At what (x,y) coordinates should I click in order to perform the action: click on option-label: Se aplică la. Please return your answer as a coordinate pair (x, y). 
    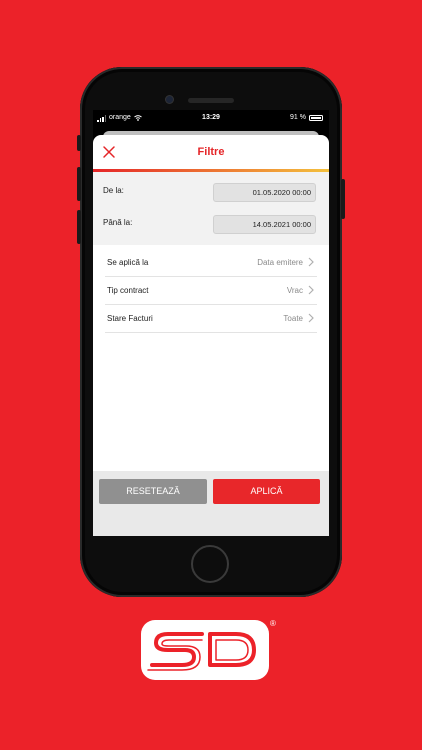
    Looking at the image, I should click on (128, 262).